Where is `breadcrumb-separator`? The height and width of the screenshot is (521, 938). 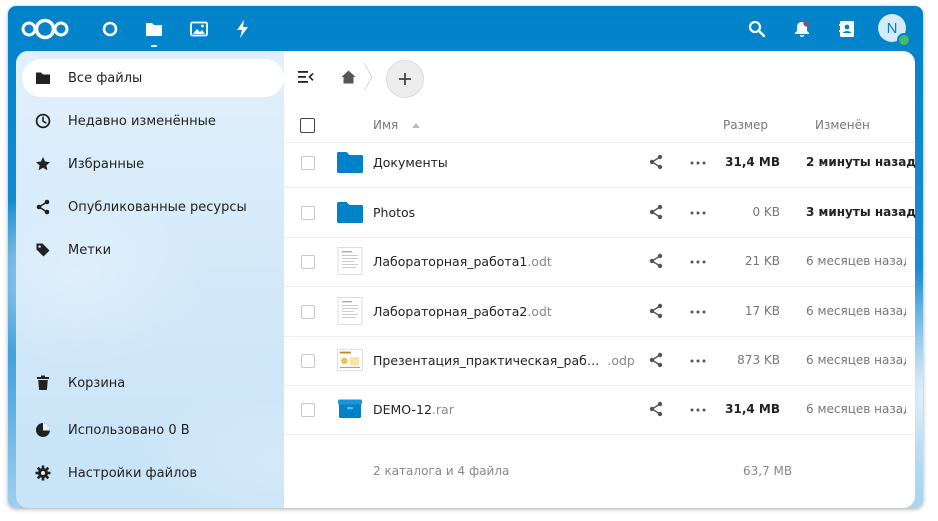 breadcrumb-separator is located at coordinates (368, 77).